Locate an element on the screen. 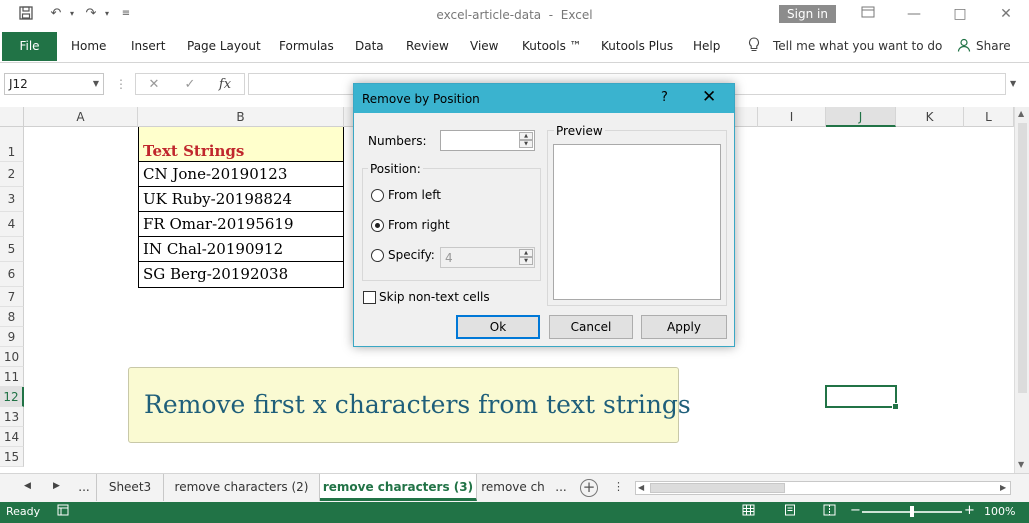  row-header-12: 12 is located at coordinates (12, 397).